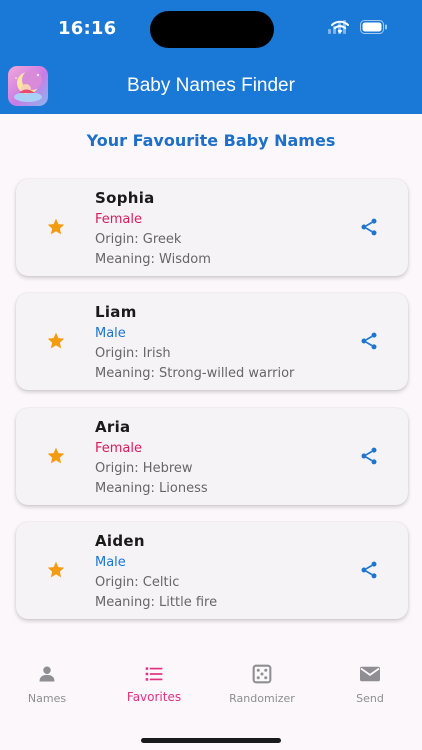 This screenshot has height=750, width=422. Describe the element at coordinates (137, 582) in the screenshot. I see `origin-text: Origin: Celtic` at that location.